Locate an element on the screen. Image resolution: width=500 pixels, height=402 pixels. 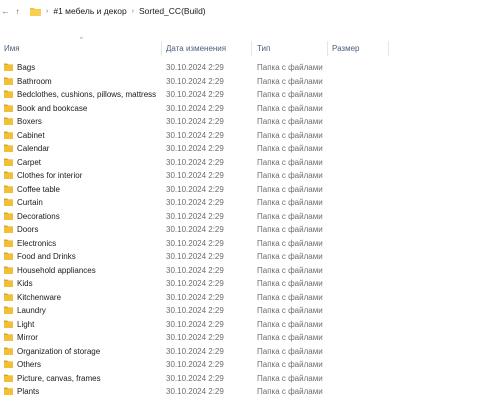
file-name: Calendar is located at coordinates (33, 148).